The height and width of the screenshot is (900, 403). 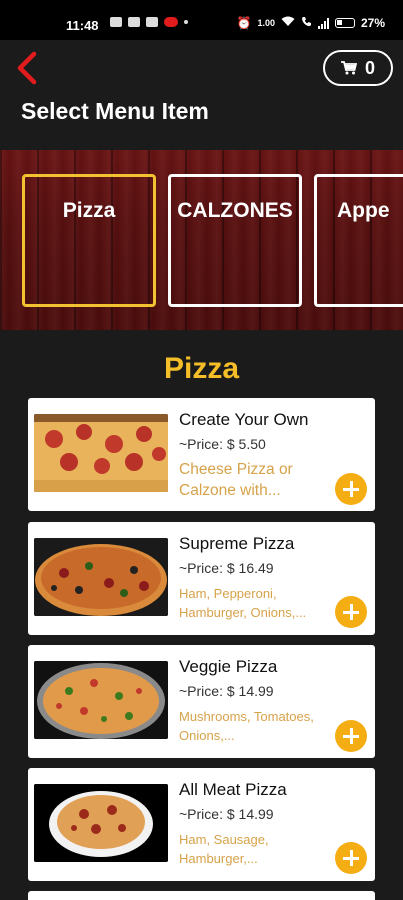 I want to click on category-tile-calzones: CALZONES, so click(x=235, y=240).